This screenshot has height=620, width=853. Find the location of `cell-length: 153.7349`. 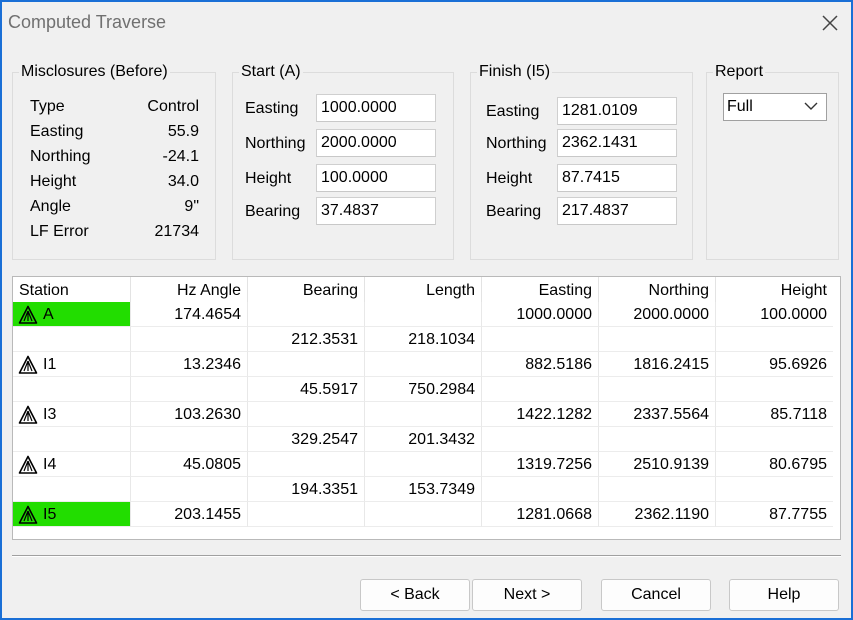

cell-length: 153.7349 is located at coordinates (423, 489).